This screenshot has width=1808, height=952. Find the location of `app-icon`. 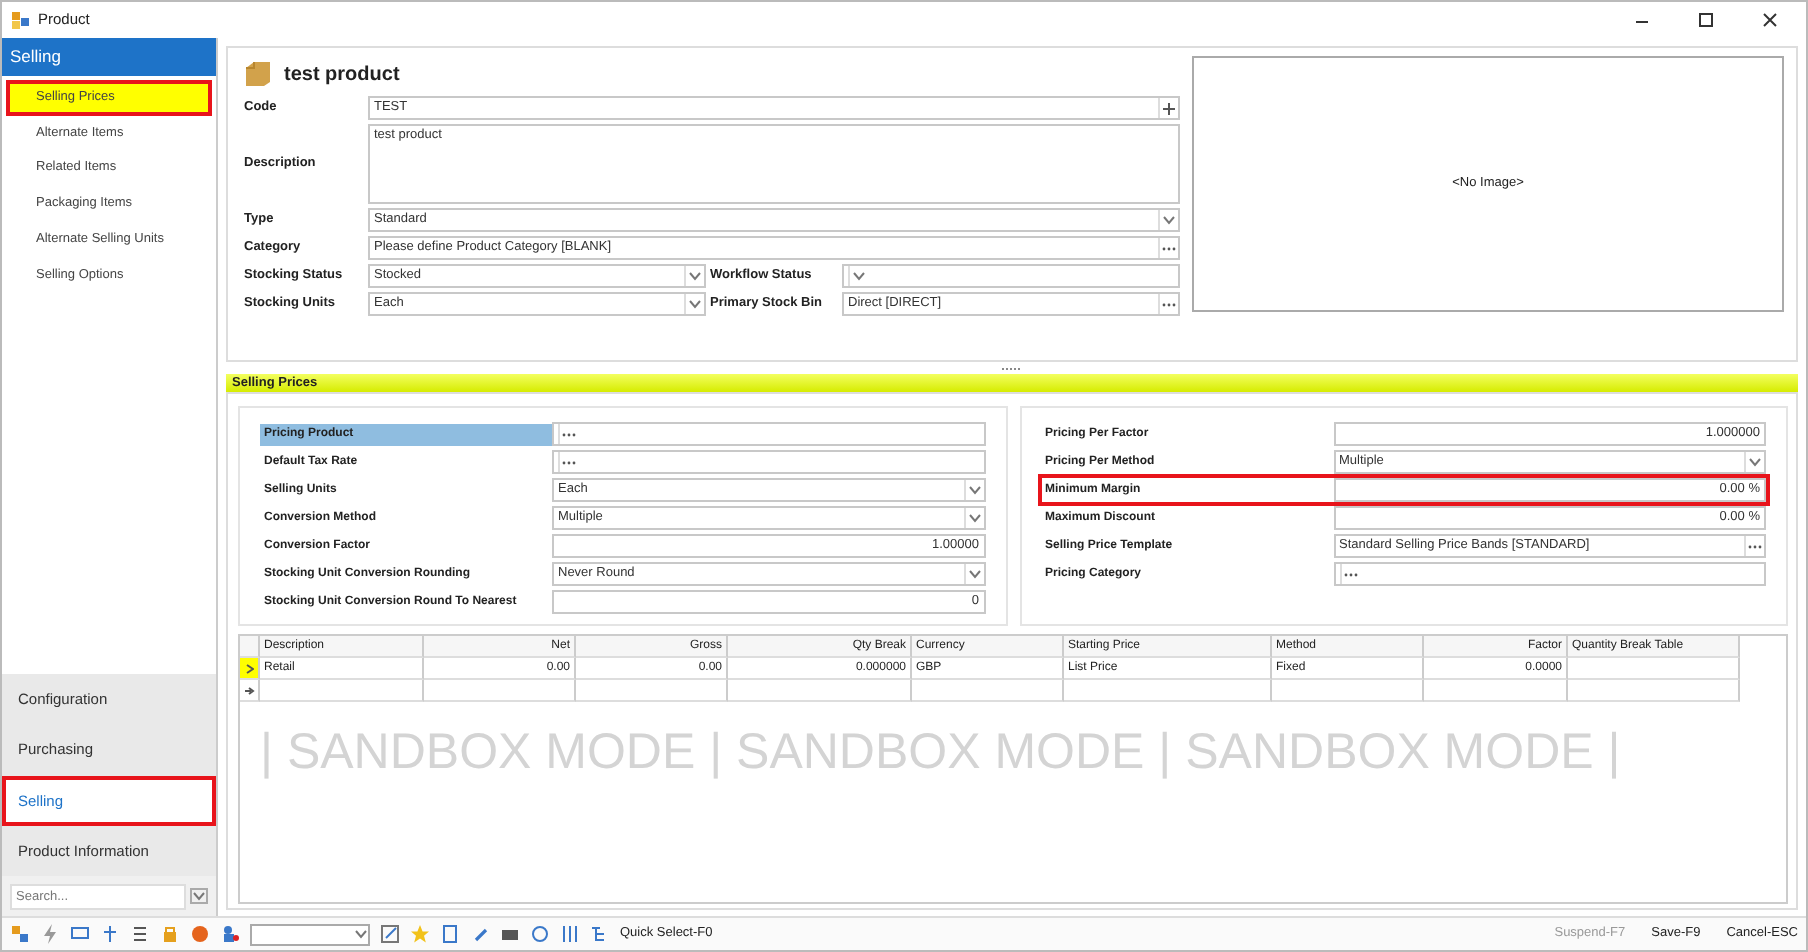

app-icon is located at coordinates (20, 20).